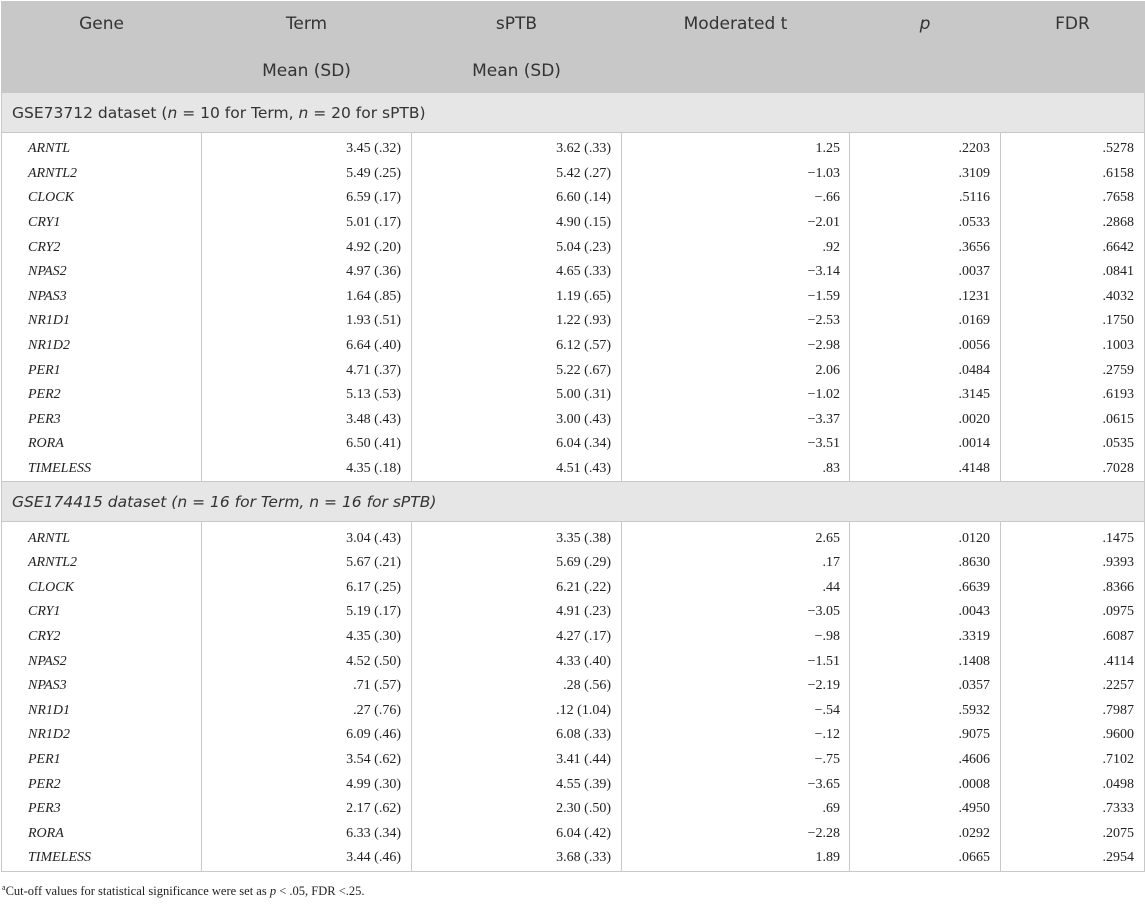 Image resolution: width=1145 pixels, height=904 pixels. What do you see at coordinates (1072, 809) in the screenshot?
I see `fdr-cell: .7333` at bounding box center [1072, 809].